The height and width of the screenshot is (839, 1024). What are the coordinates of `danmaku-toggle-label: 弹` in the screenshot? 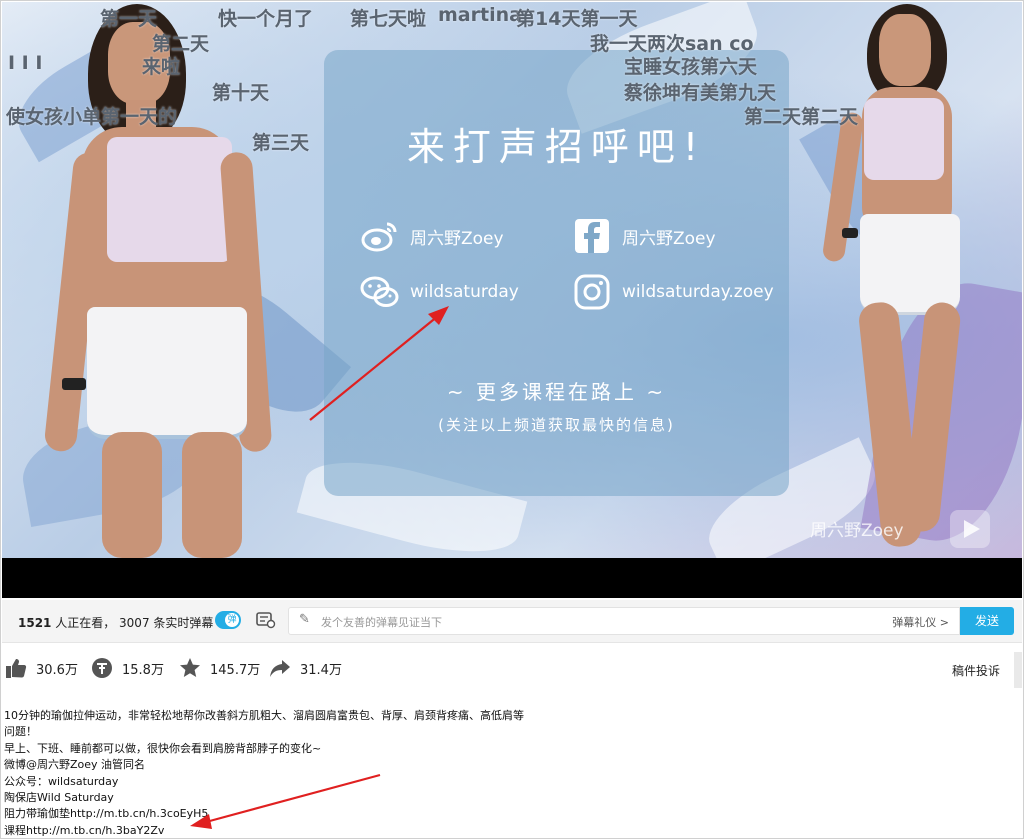 It's located at (232, 620).